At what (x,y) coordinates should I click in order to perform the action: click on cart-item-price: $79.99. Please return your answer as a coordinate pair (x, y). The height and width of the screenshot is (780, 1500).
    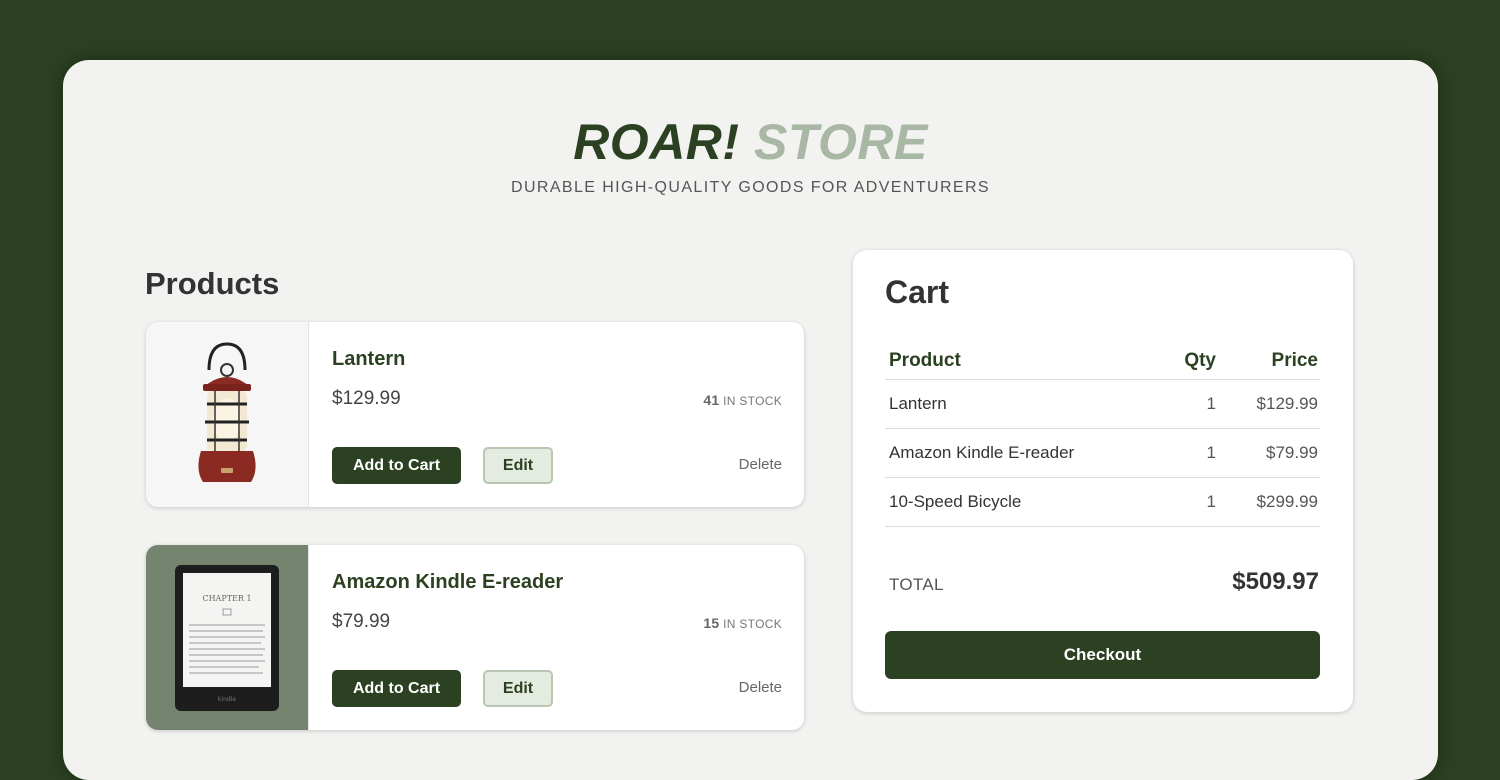
    Looking at the image, I should click on (1292, 452).